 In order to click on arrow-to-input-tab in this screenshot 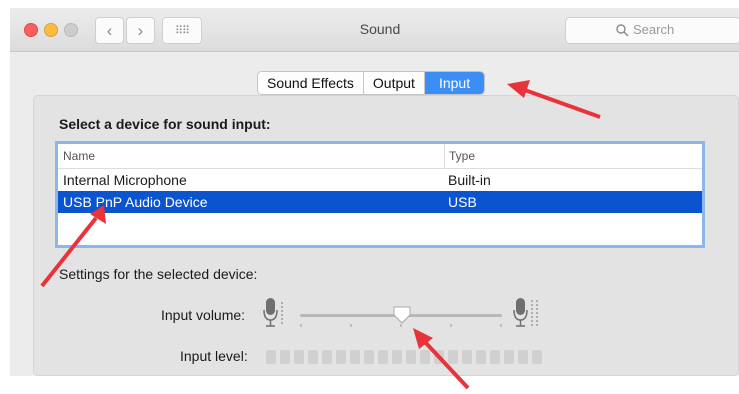, I will do `click(561, 103)`.